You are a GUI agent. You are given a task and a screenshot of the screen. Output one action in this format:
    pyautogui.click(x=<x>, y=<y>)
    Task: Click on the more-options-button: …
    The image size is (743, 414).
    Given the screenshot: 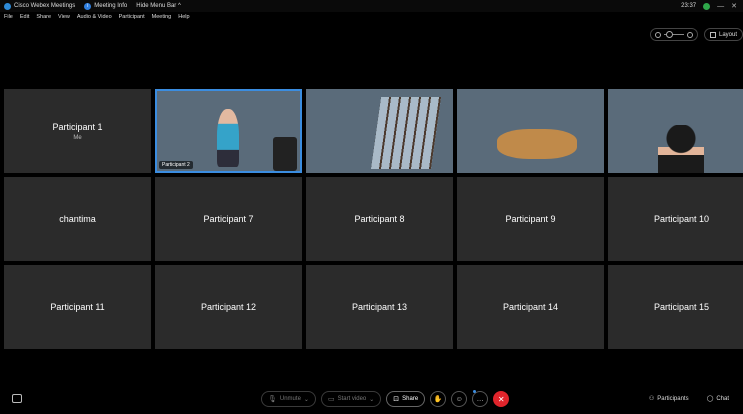 What is the action you would take?
    pyautogui.click(x=480, y=399)
    